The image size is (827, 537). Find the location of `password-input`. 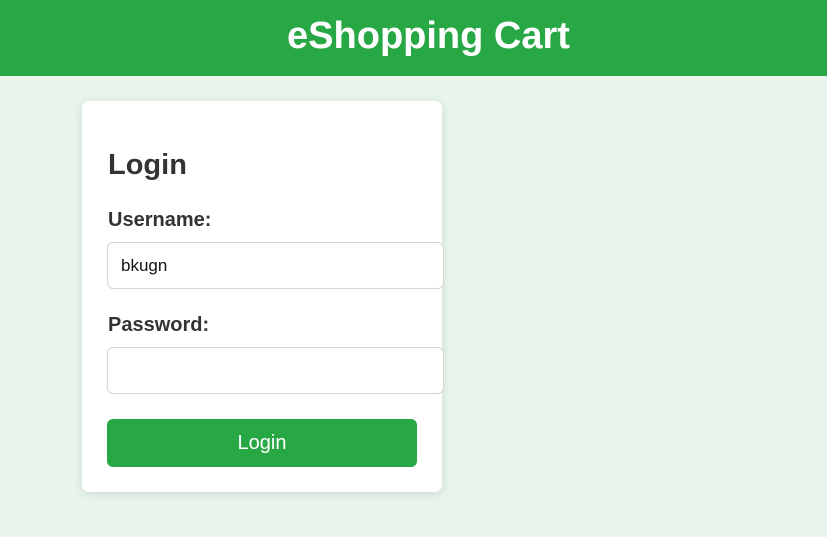

password-input is located at coordinates (275, 370).